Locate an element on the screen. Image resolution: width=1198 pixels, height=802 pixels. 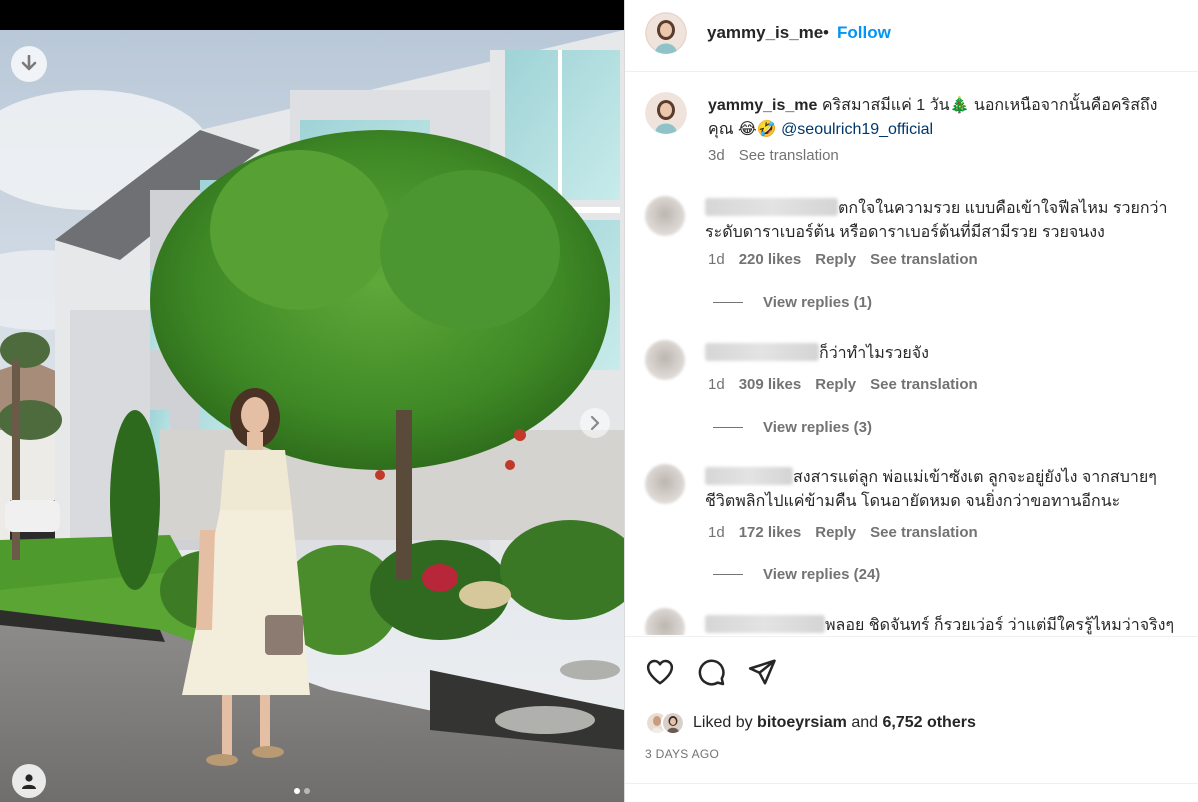
view-replies-button: View replies (1) is located at coordinates (792, 302).